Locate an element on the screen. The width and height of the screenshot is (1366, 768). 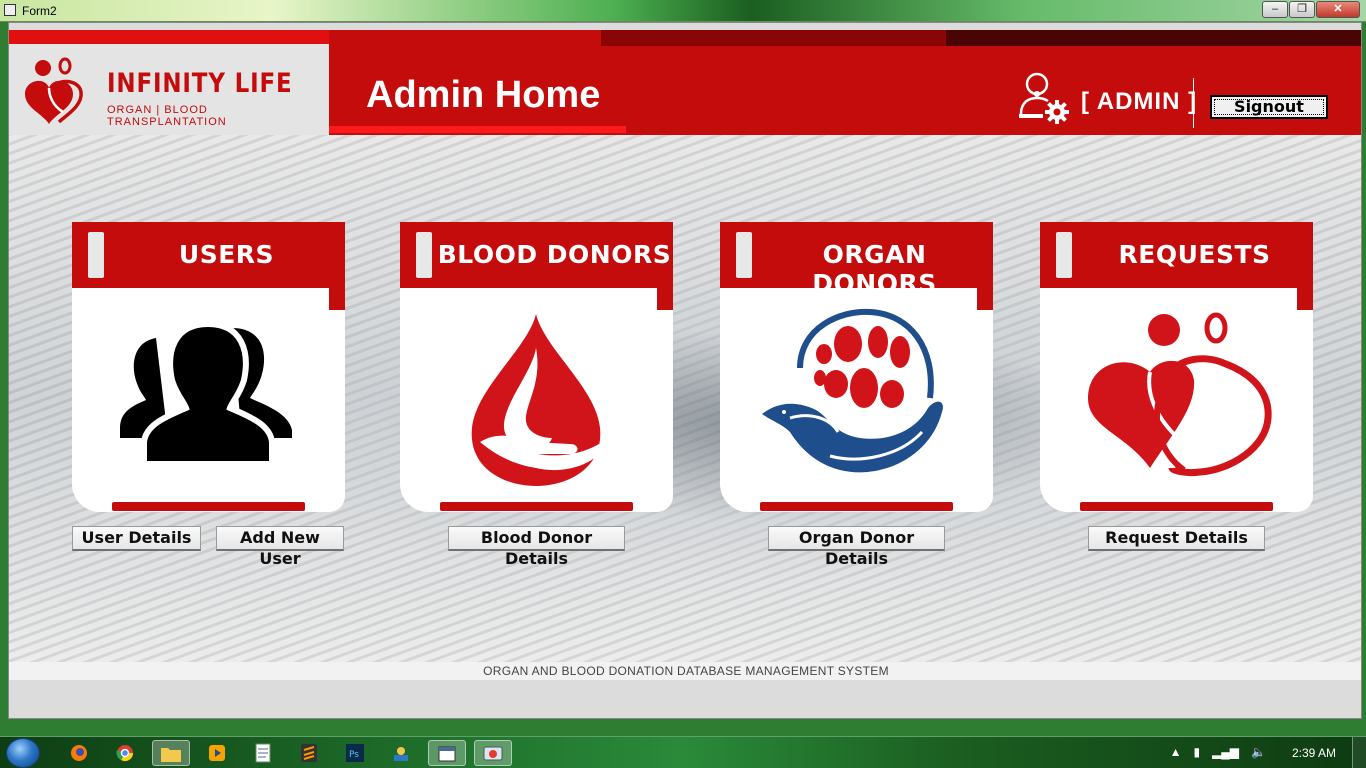
close-button: ✕ is located at coordinates (1338, 9).